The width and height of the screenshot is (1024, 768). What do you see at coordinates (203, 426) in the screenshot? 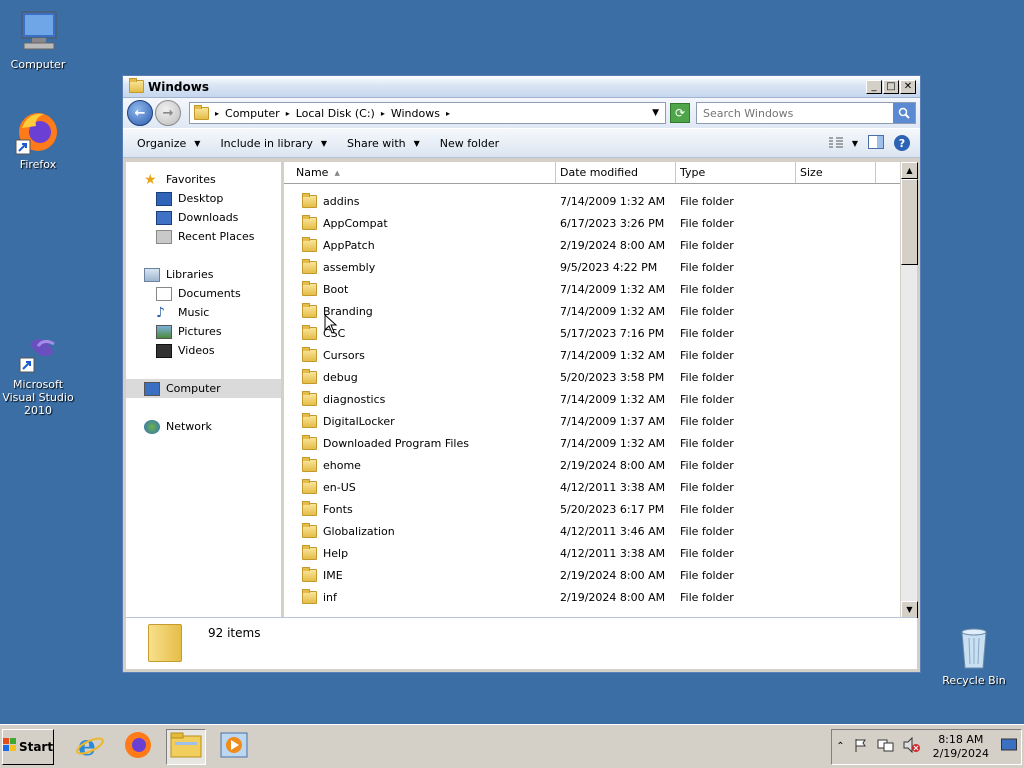
I see `nav-item-network: Network` at bounding box center [203, 426].